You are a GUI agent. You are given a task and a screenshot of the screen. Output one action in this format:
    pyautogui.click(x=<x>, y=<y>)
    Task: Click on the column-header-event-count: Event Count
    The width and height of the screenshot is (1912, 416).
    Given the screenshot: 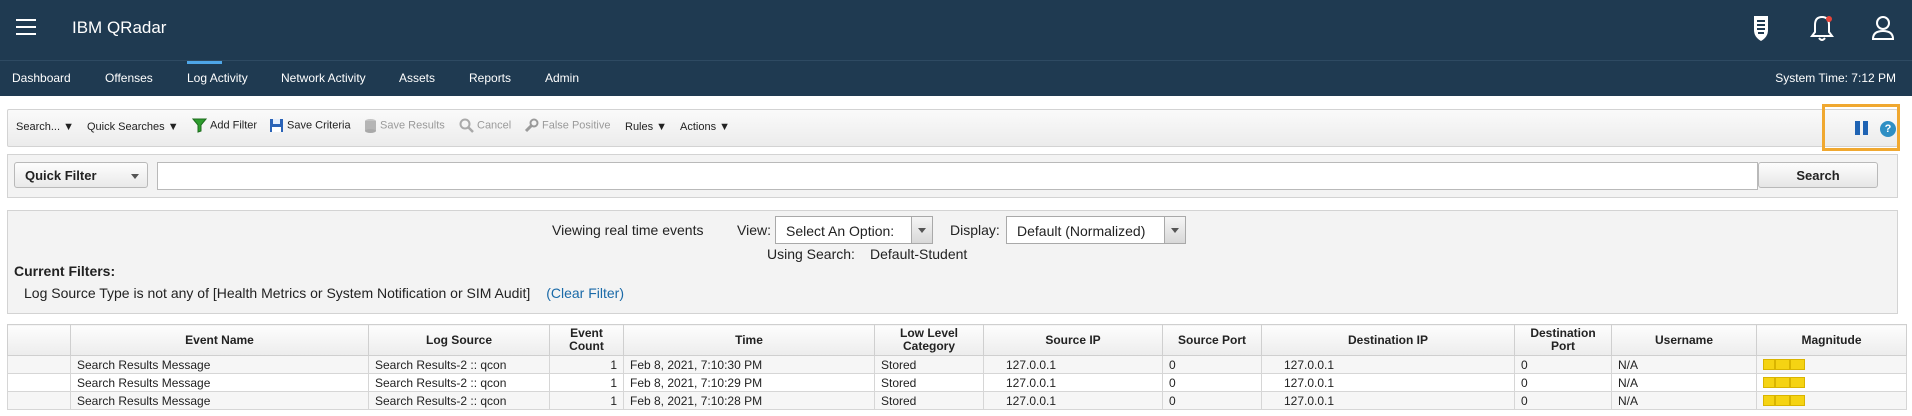 What is the action you would take?
    pyautogui.click(x=586, y=340)
    